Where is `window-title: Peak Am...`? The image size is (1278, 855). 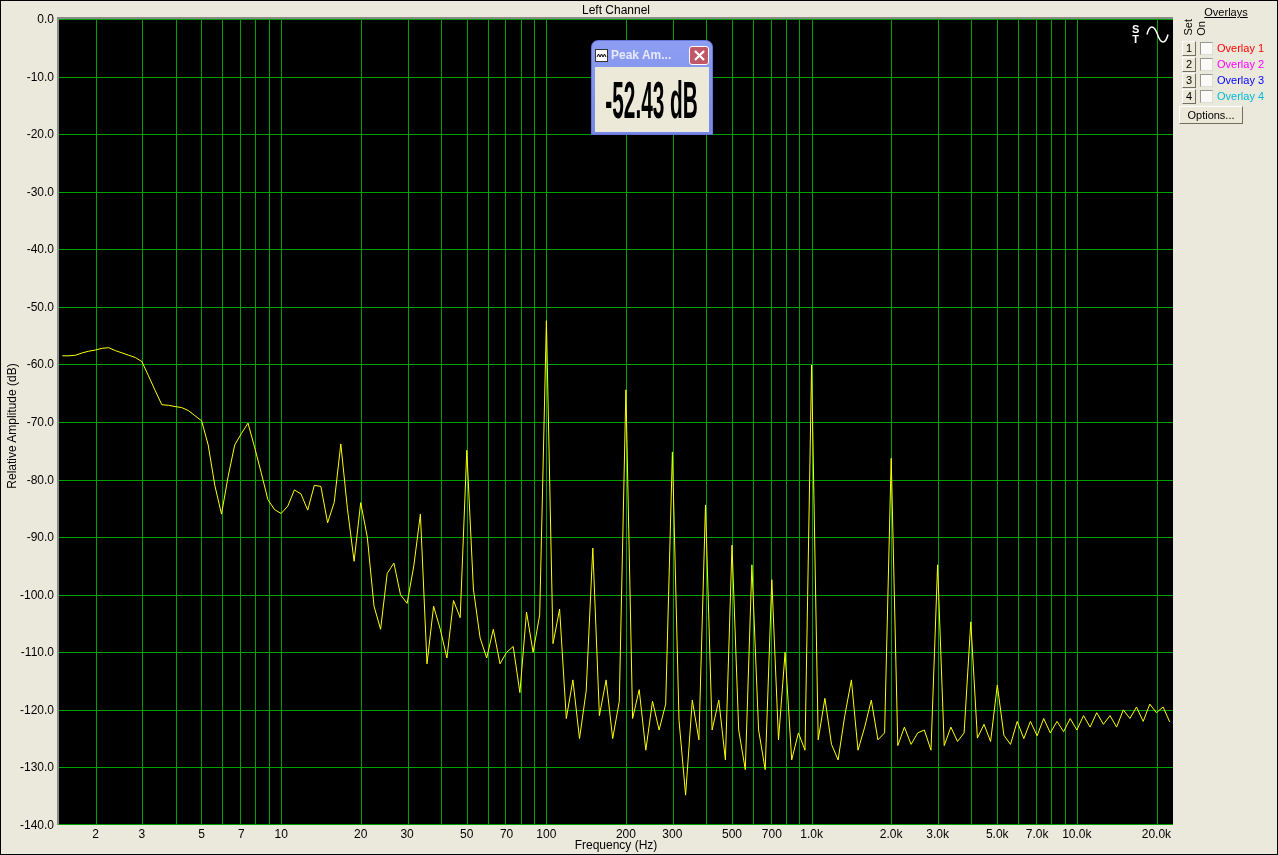
window-title: Peak Am... is located at coordinates (641, 55).